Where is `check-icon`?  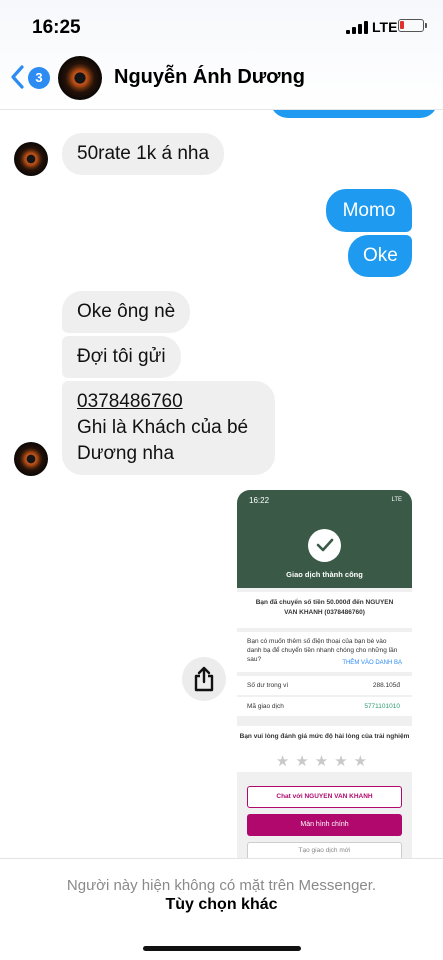
check-icon is located at coordinates (324, 545).